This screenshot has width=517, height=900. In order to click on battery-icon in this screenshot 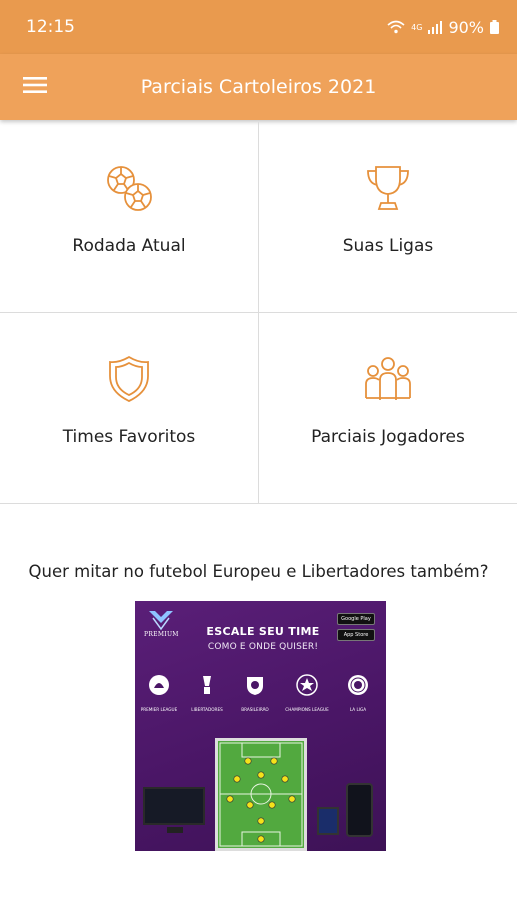, I will do `click(494, 27)`.